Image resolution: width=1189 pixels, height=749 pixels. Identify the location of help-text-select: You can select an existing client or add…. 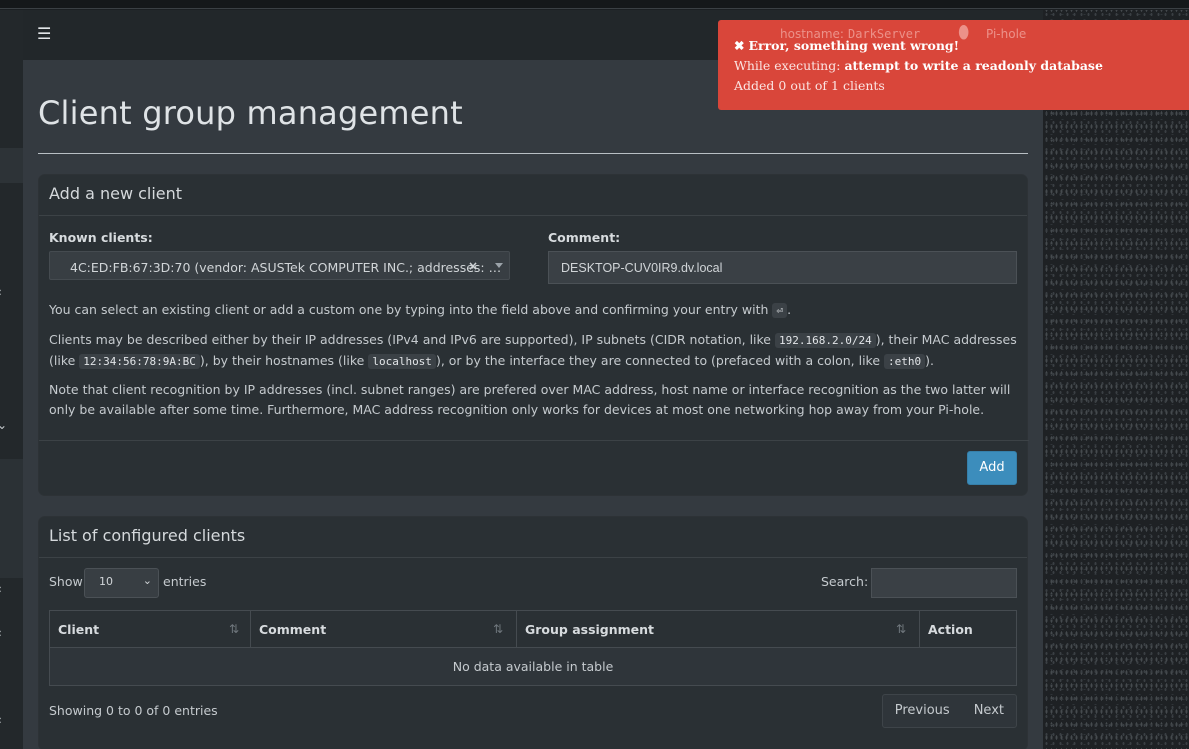
(534, 310).